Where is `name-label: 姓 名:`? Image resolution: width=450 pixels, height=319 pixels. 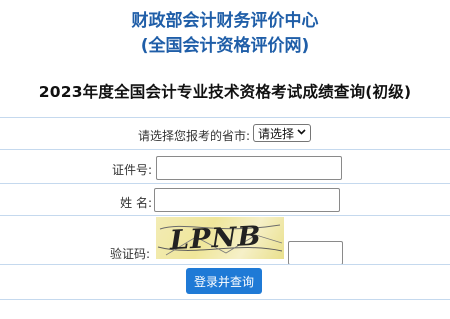 name-label: 姓 名: is located at coordinates (136, 203).